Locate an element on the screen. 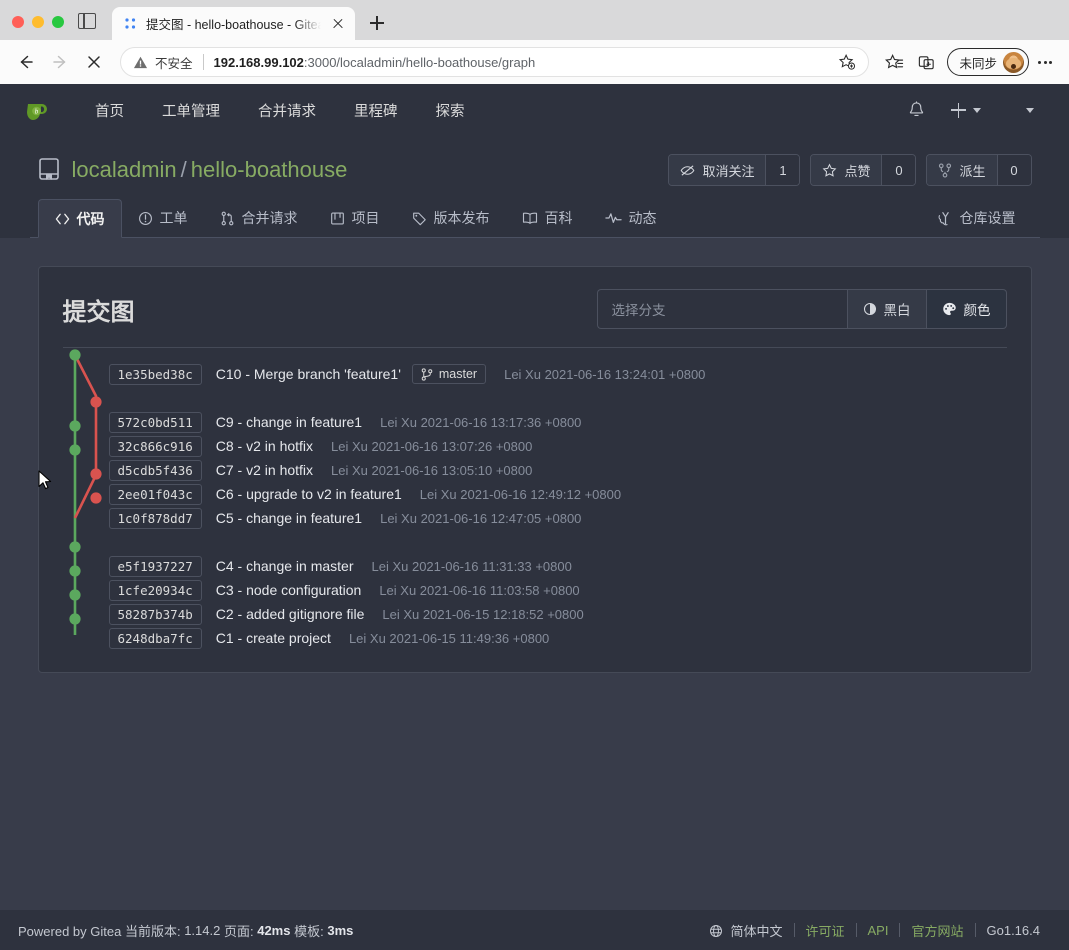 Image resolution: width=1069 pixels, height=950 pixels. maximize-window-button is located at coordinates (58, 22).